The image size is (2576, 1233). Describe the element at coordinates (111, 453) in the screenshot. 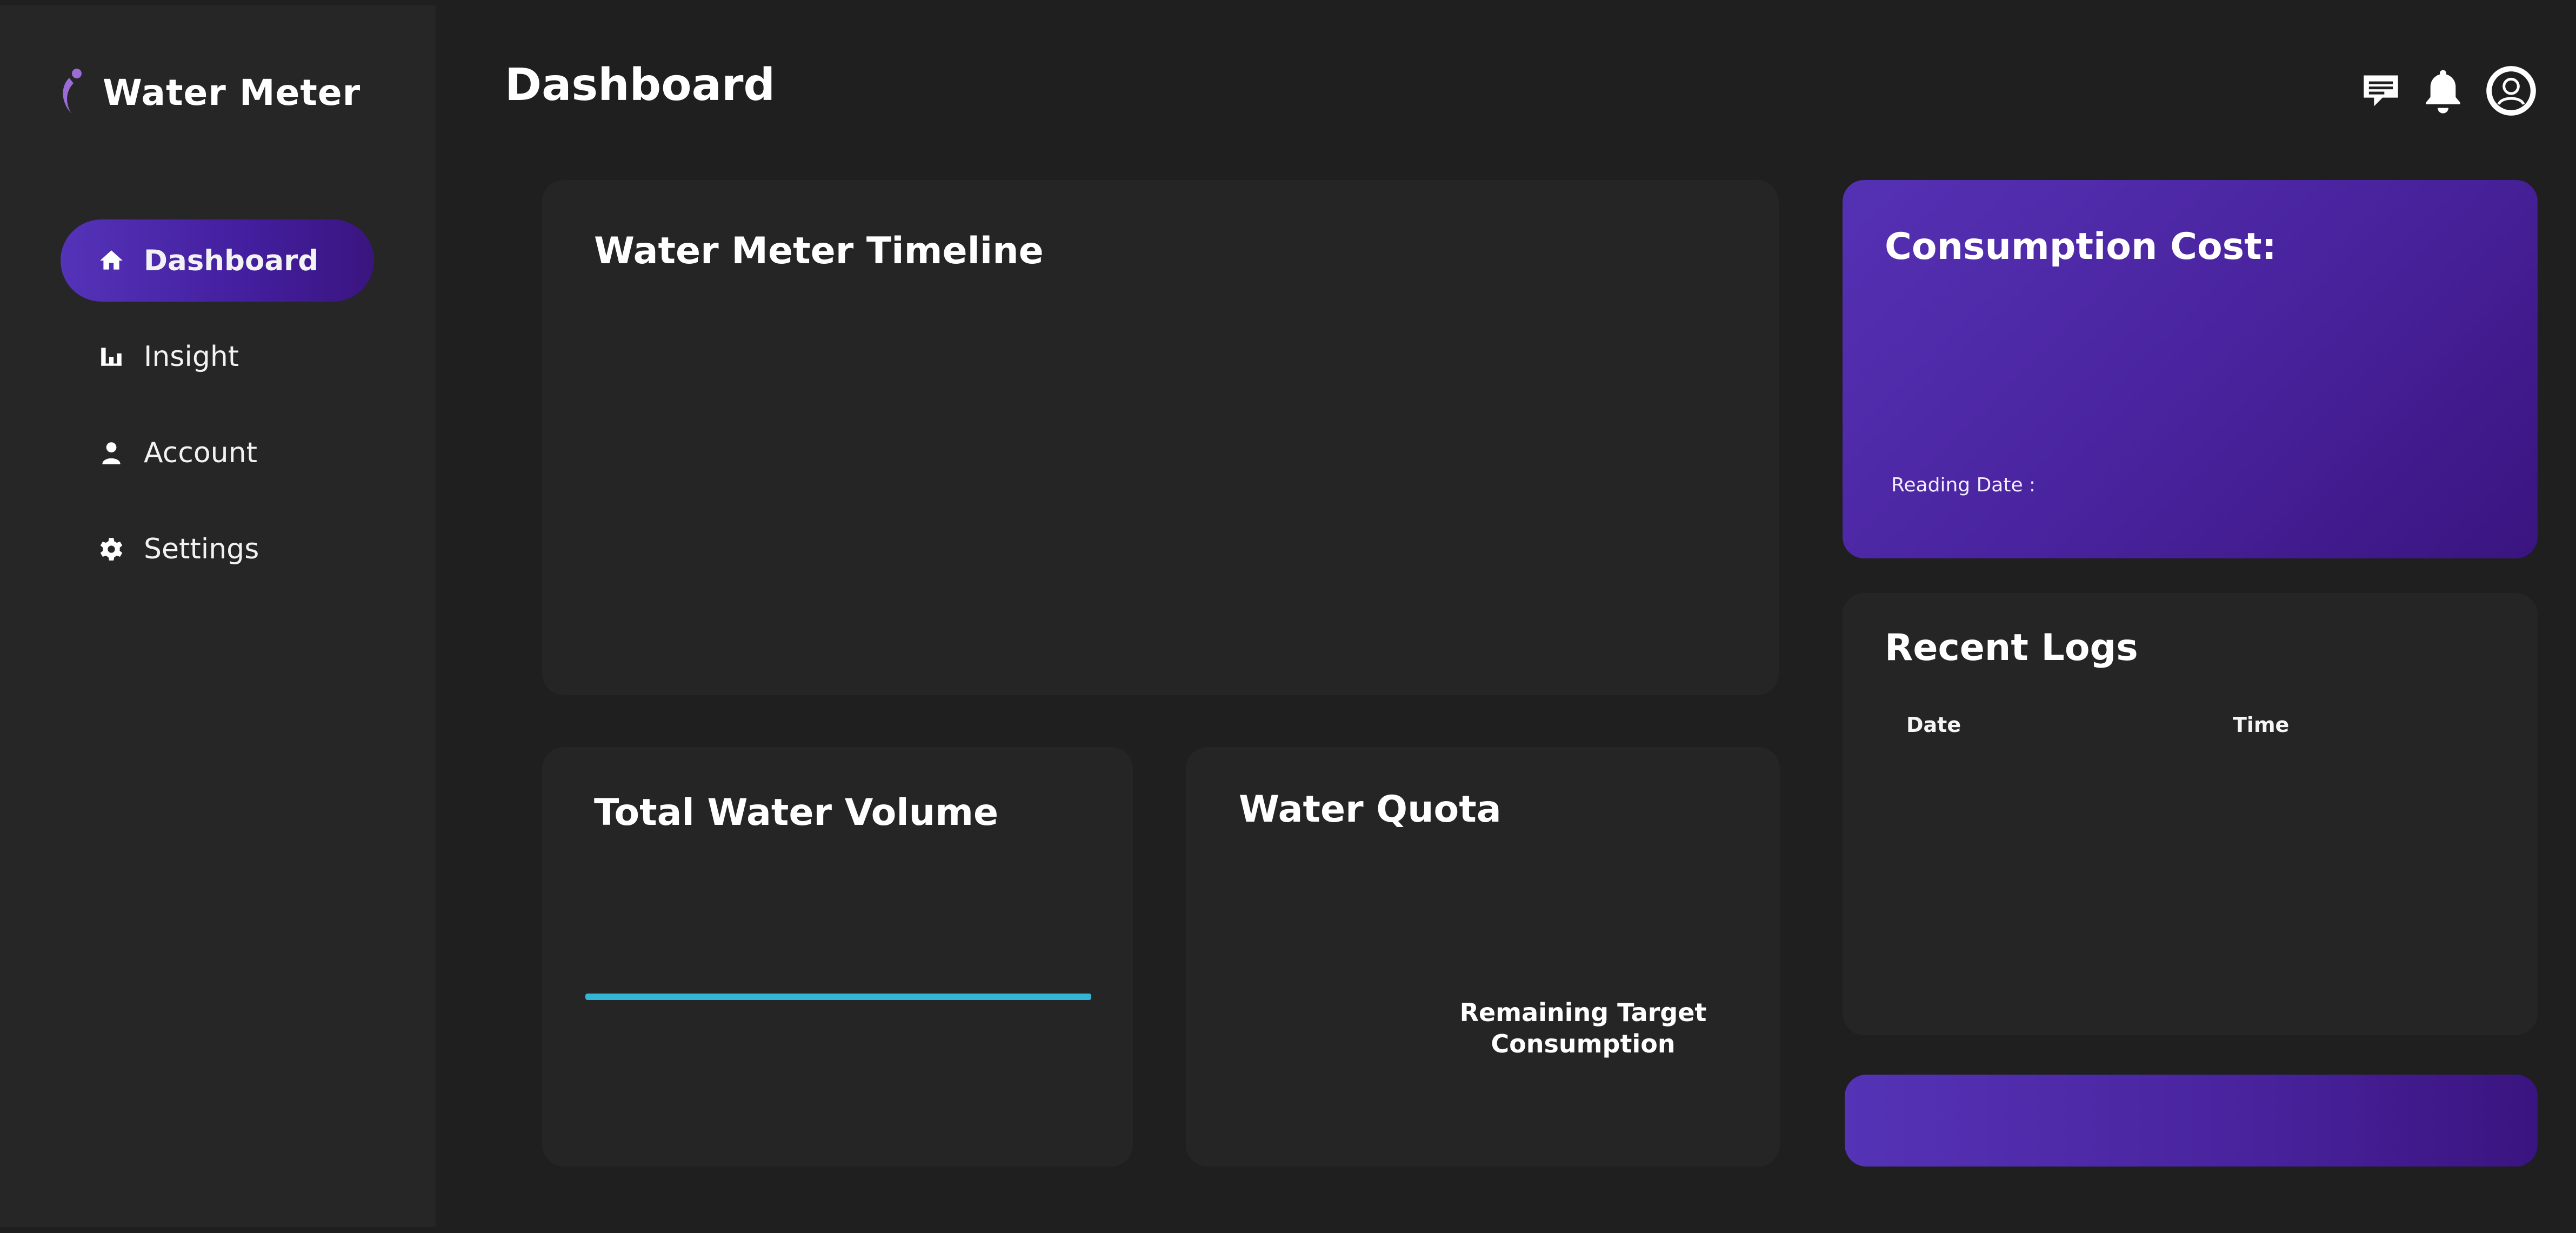

I see `user-icon` at that location.